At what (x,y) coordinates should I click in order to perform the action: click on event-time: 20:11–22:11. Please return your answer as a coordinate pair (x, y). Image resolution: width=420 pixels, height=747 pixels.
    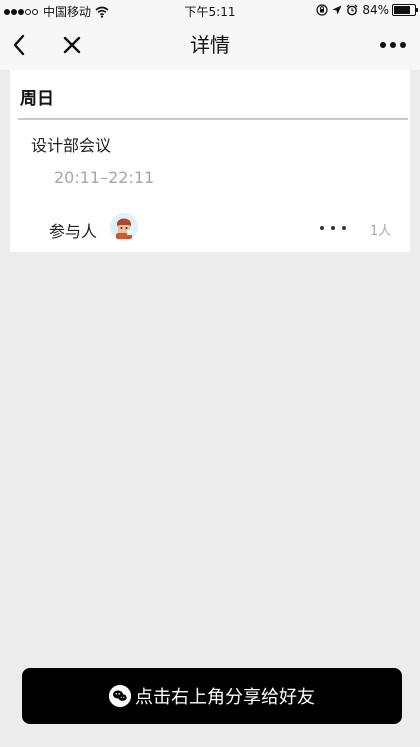
    Looking at the image, I should click on (104, 177).